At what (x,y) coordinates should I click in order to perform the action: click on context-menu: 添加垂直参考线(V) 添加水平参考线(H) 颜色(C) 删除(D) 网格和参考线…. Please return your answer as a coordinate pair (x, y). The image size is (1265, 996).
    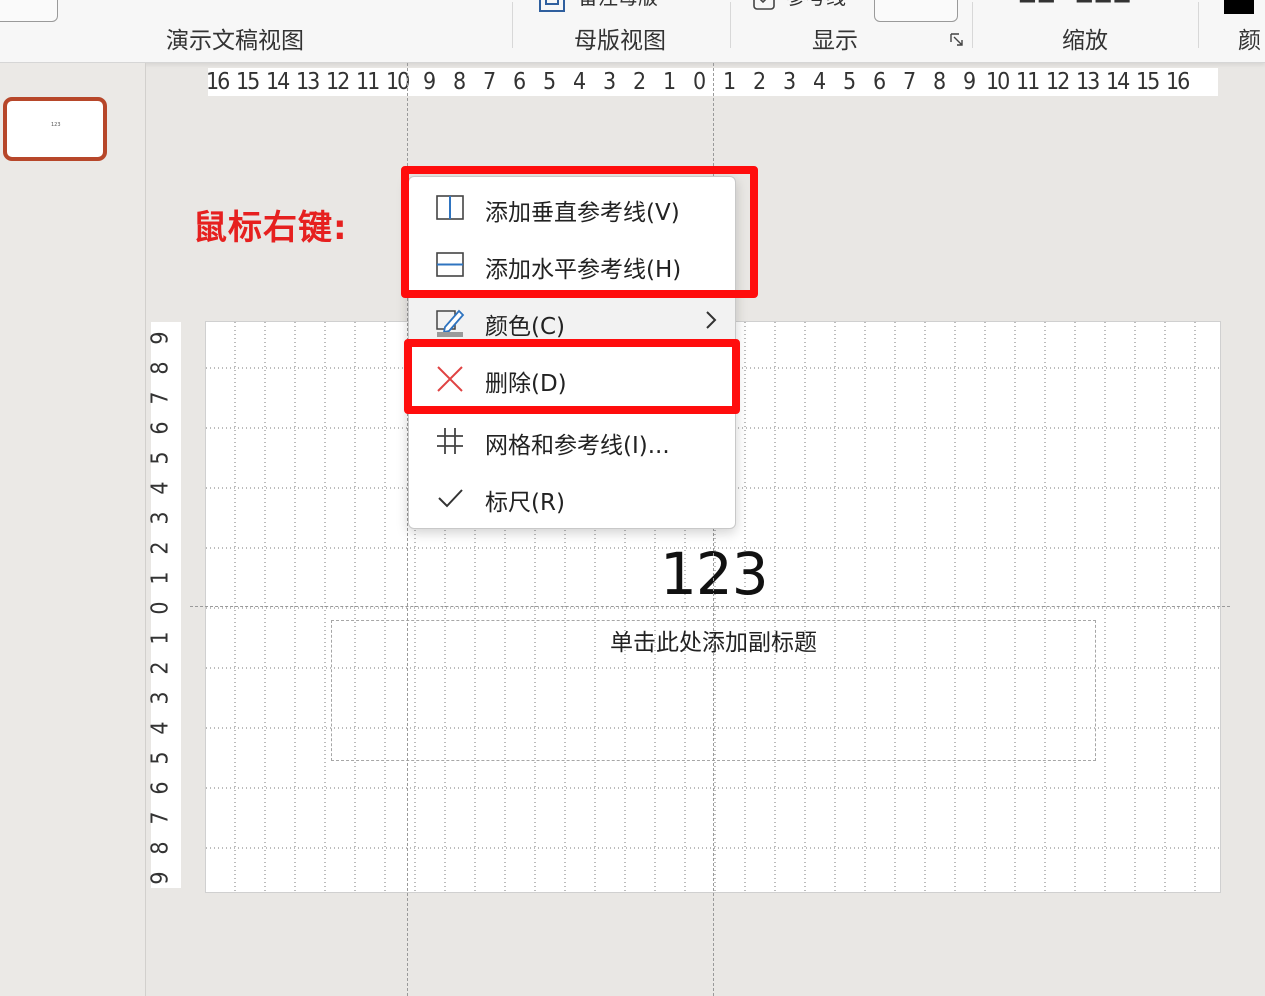
    Looking at the image, I should click on (572, 352).